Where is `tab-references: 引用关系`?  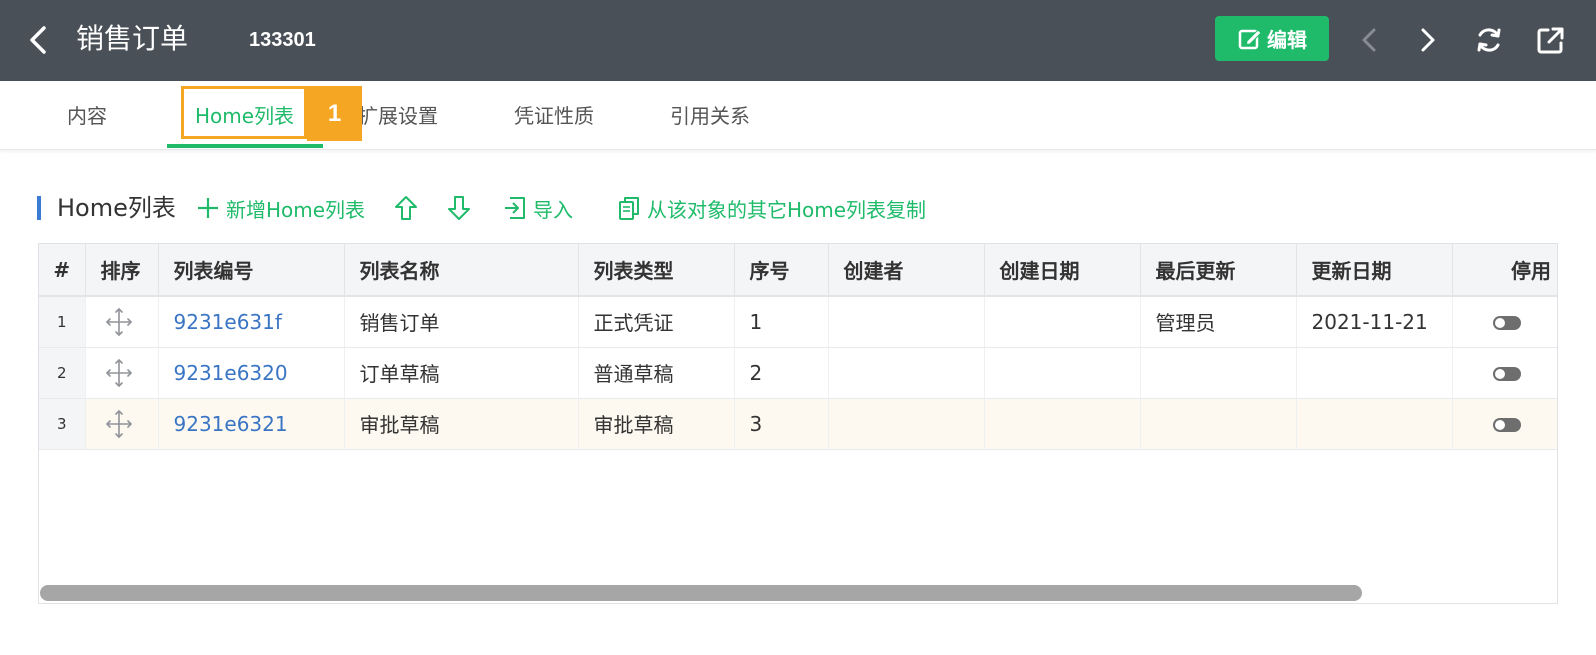 tab-references: 引用关系 is located at coordinates (710, 116).